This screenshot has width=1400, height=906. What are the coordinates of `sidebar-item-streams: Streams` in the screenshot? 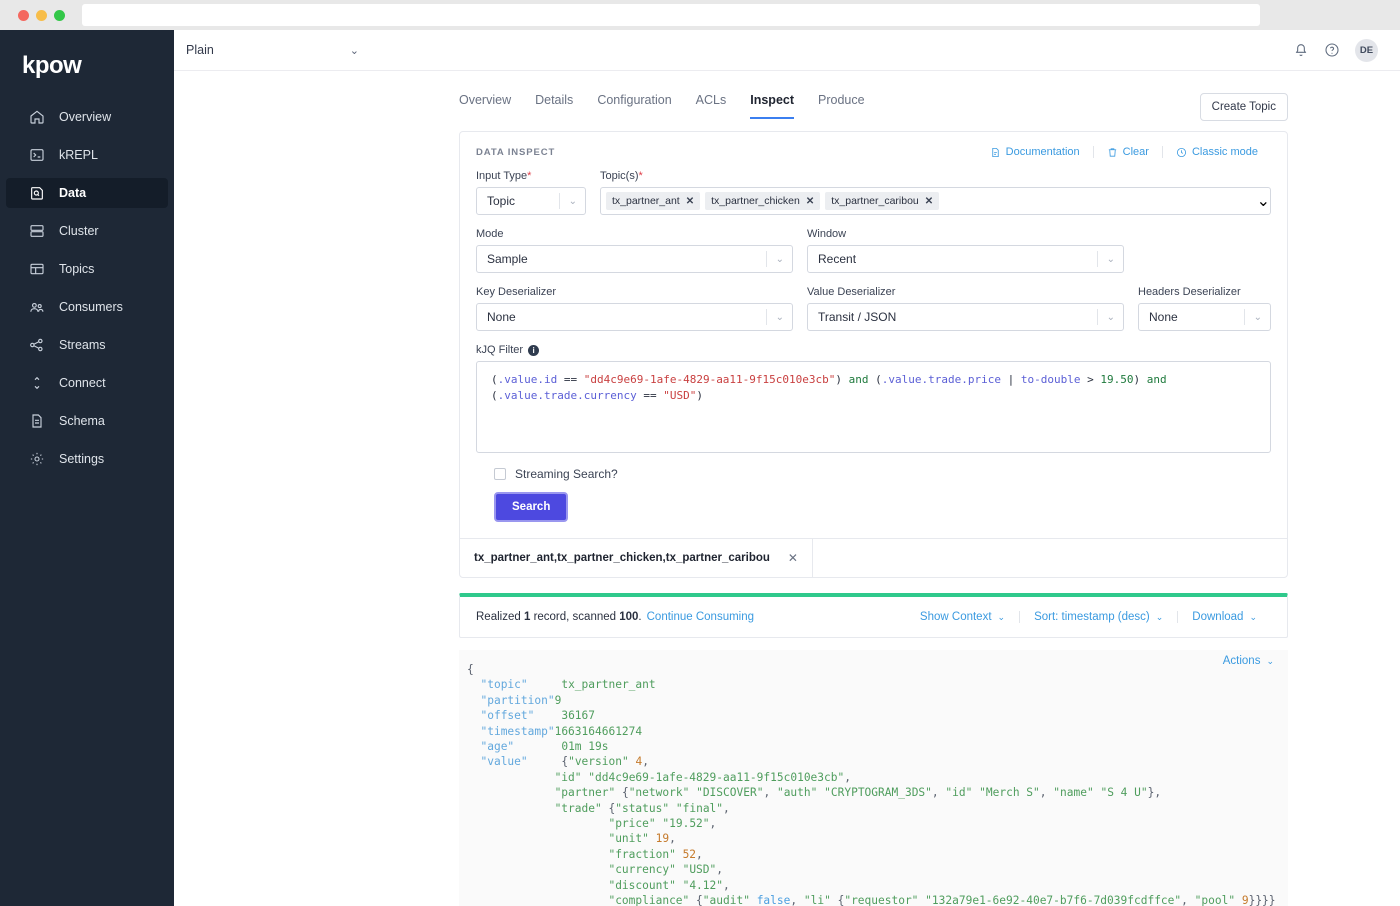 It's located at (87, 345).